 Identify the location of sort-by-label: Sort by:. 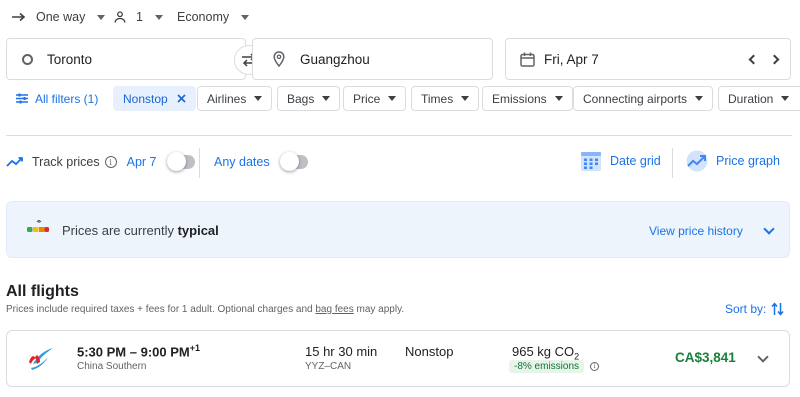
(746, 309).